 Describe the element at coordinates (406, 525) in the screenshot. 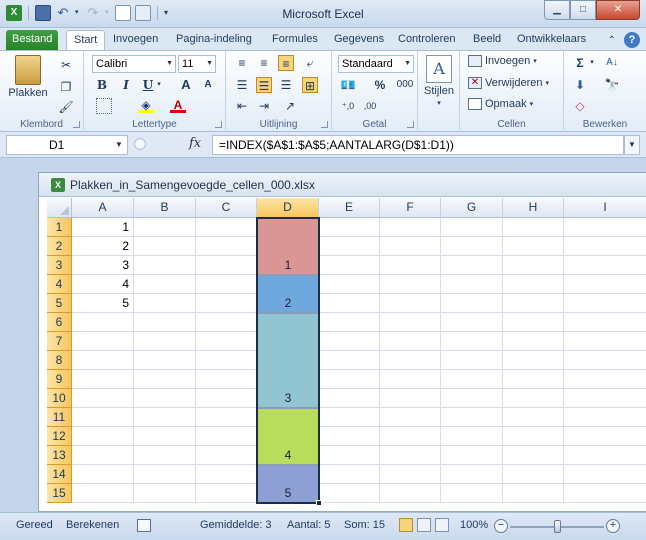

I see `normal-view-icon` at that location.